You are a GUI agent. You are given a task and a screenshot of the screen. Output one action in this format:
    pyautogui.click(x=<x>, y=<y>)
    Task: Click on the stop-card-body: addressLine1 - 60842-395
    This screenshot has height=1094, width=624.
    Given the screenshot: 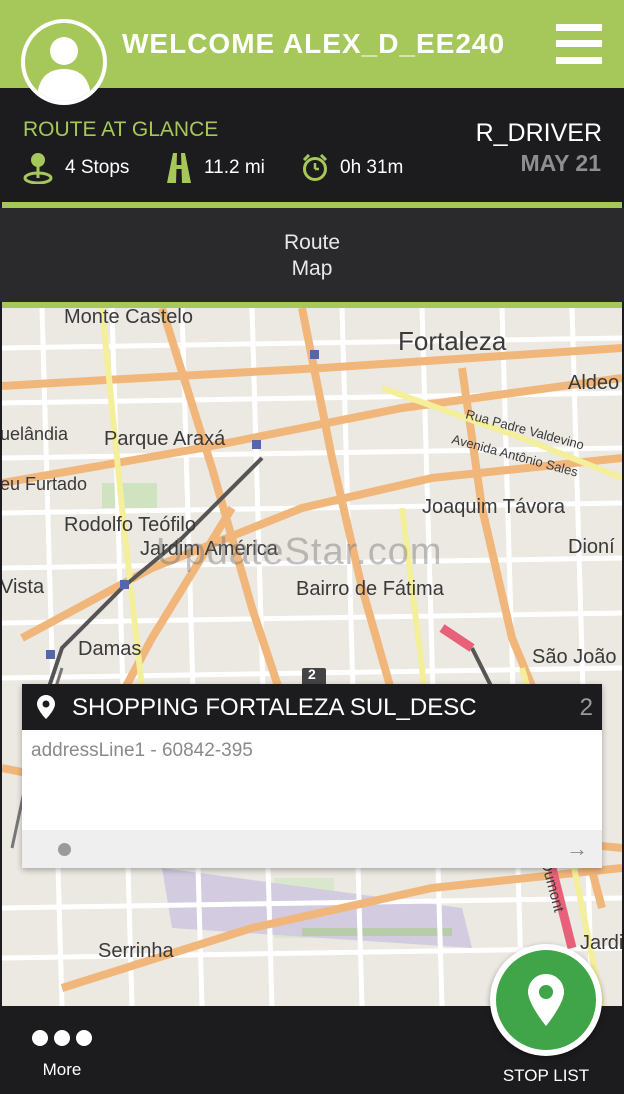 What is the action you would take?
    pyautogui.click(x=312, y=780)
    